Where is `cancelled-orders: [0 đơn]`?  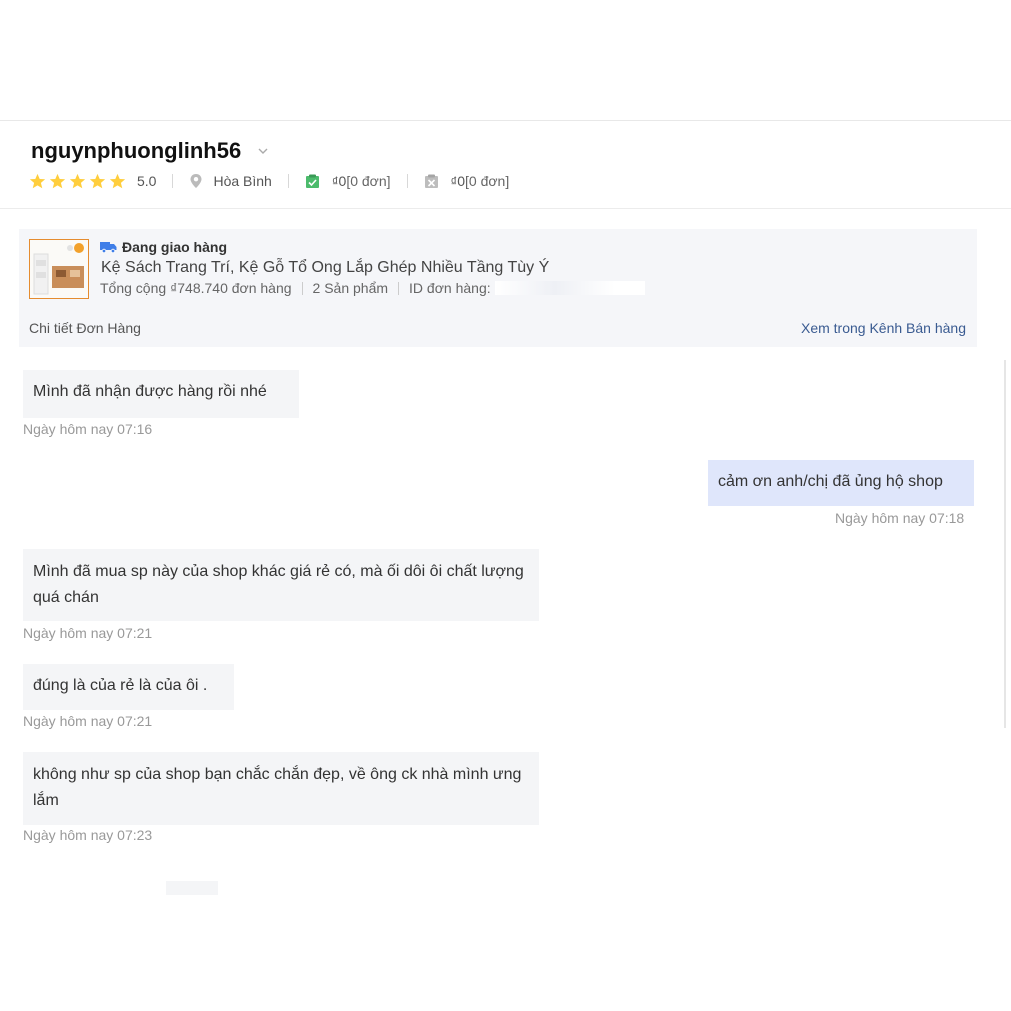
cancelled-orders: [0 đơn] is located at coordinates (487, 181).